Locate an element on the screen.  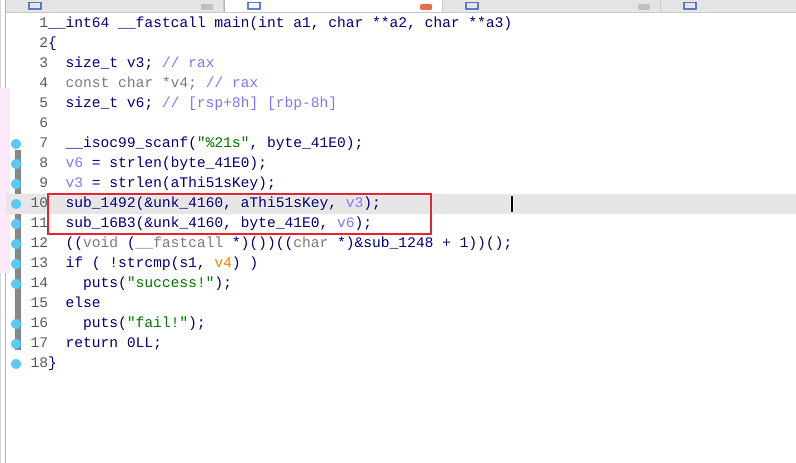
line-number: 11 is located at coordinates (38, 224).